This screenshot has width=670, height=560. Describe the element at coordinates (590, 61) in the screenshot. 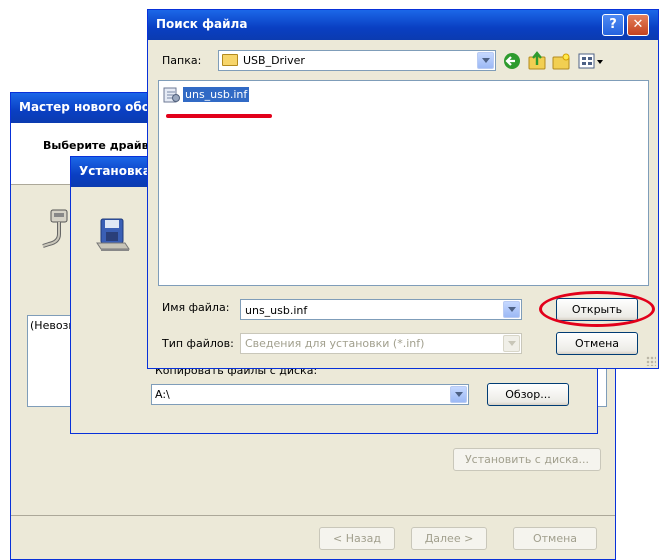

I see `view-menu-icon` at that location.